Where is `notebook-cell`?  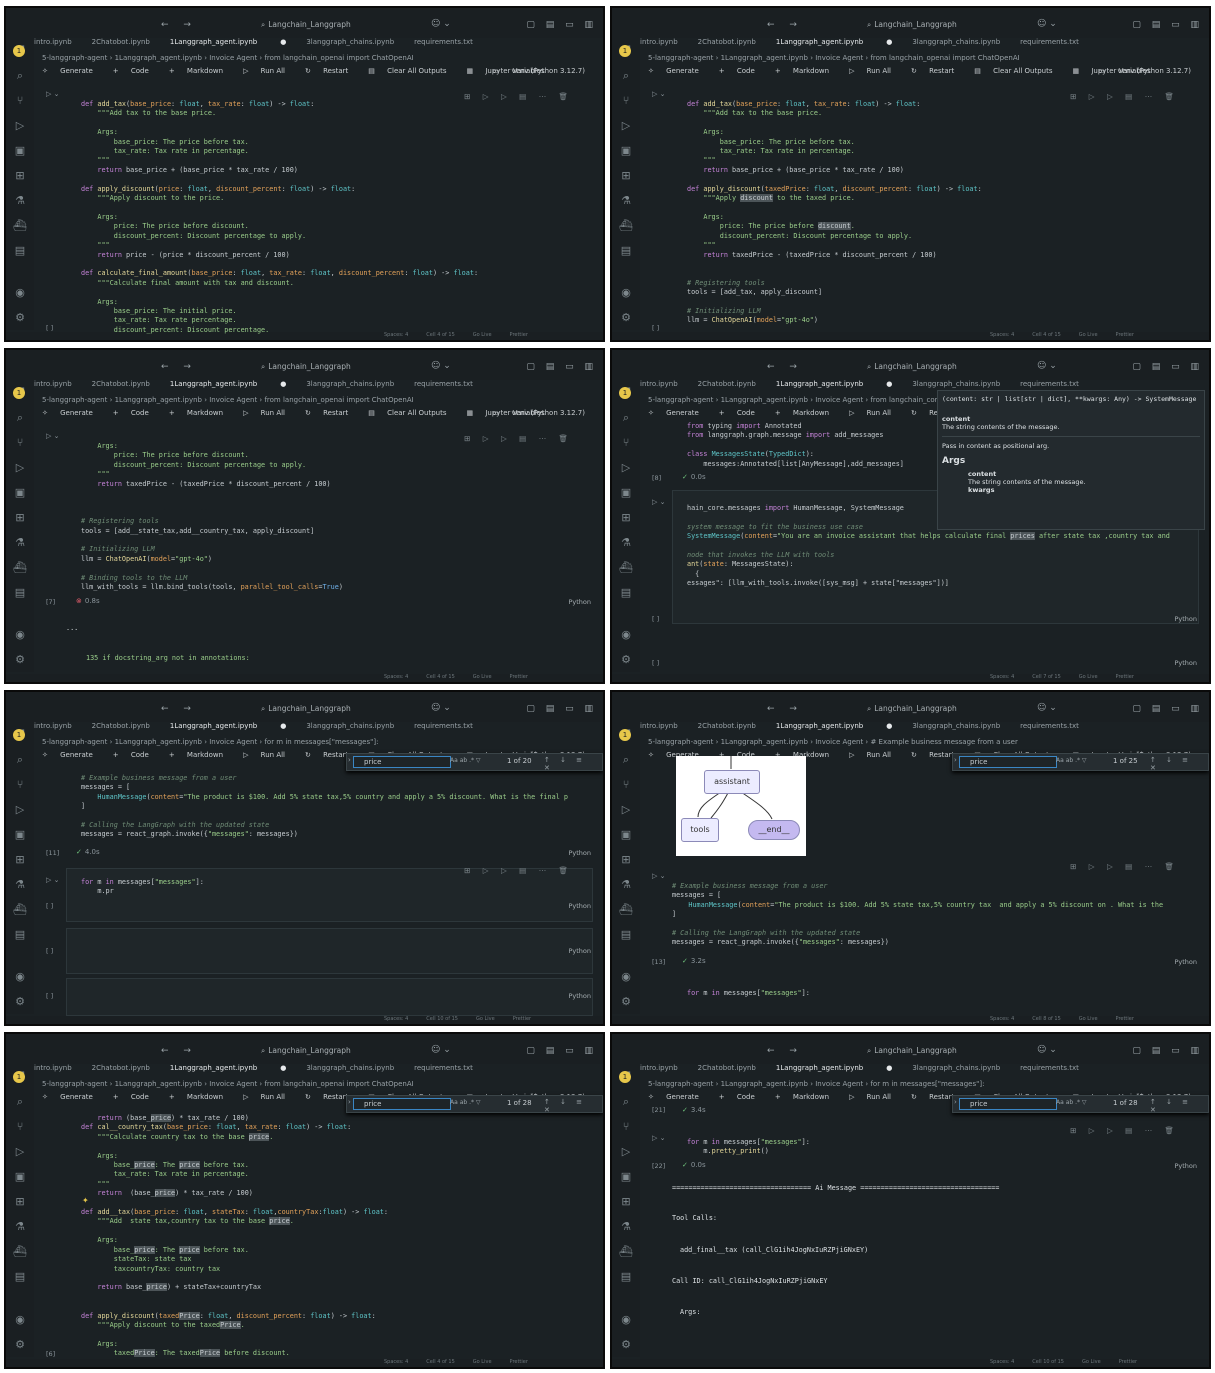
notebook-cell is located at coordinates (329, 951).